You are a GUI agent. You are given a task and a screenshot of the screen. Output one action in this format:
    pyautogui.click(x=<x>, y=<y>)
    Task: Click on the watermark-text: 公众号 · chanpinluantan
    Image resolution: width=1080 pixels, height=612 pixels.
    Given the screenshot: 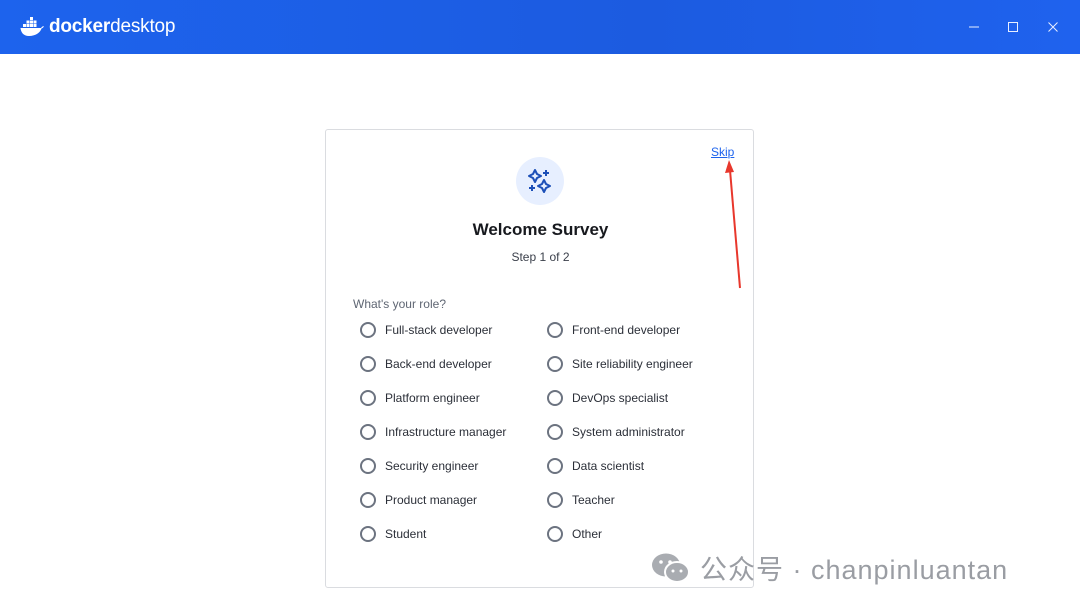 What is the action you would take?
    pyautogui.click(x=854, y=570)
    